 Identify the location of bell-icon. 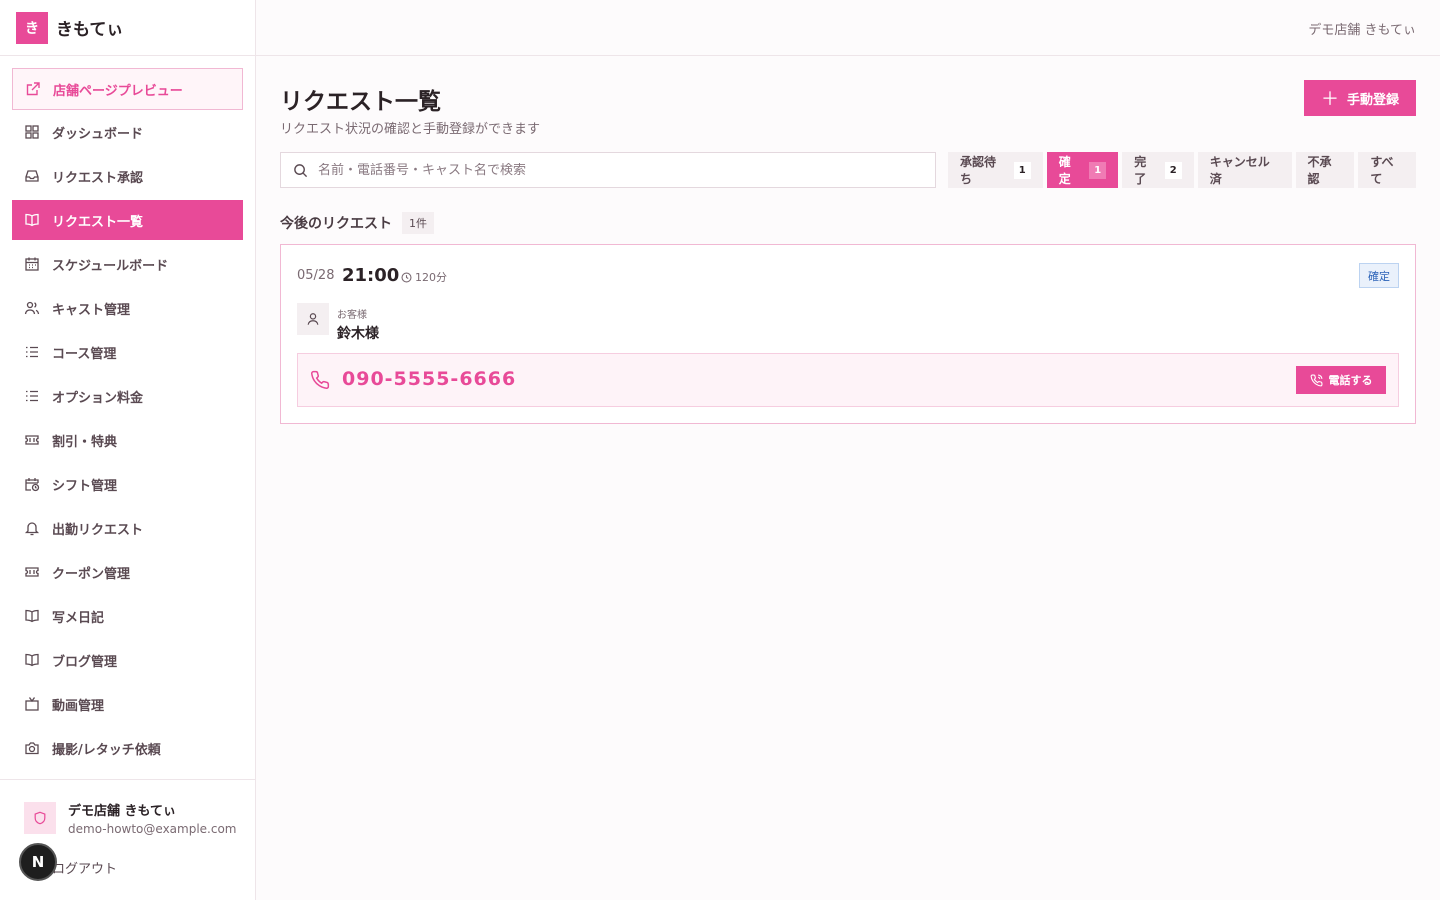
(32, 528).